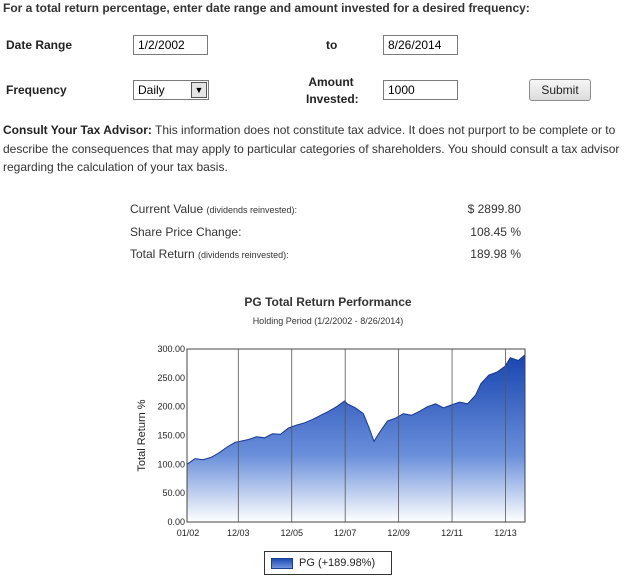 This screenshot has height=585, width=642. I want to click on total-return-label-text: Total Return, so click(162, 254).